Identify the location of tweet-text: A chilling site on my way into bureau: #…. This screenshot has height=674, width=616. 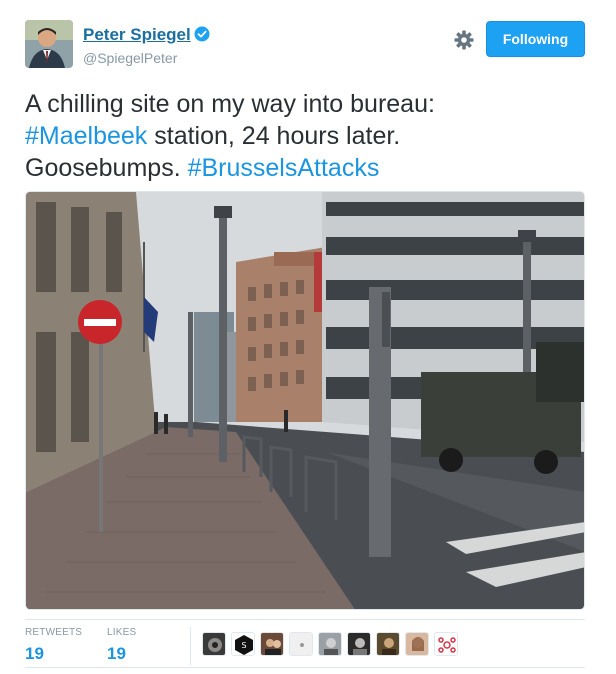
(308, 136).